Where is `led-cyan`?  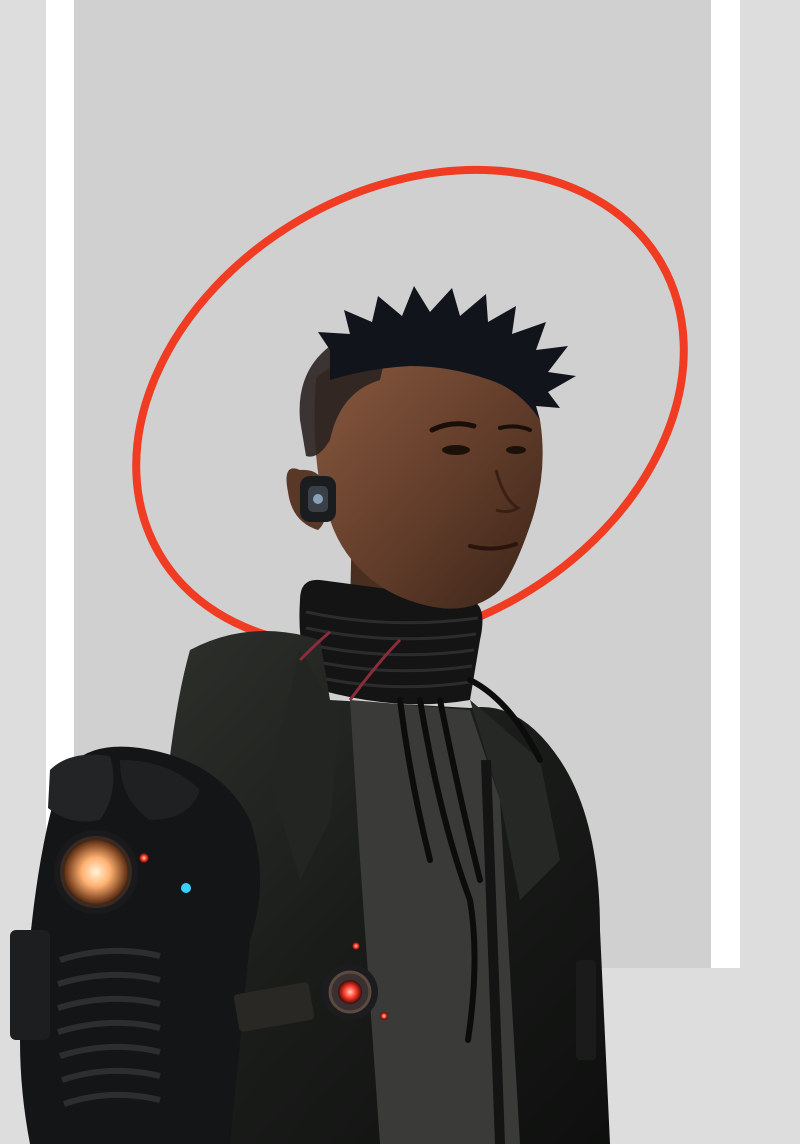
led-cyan is located at coordinates (186, 888).